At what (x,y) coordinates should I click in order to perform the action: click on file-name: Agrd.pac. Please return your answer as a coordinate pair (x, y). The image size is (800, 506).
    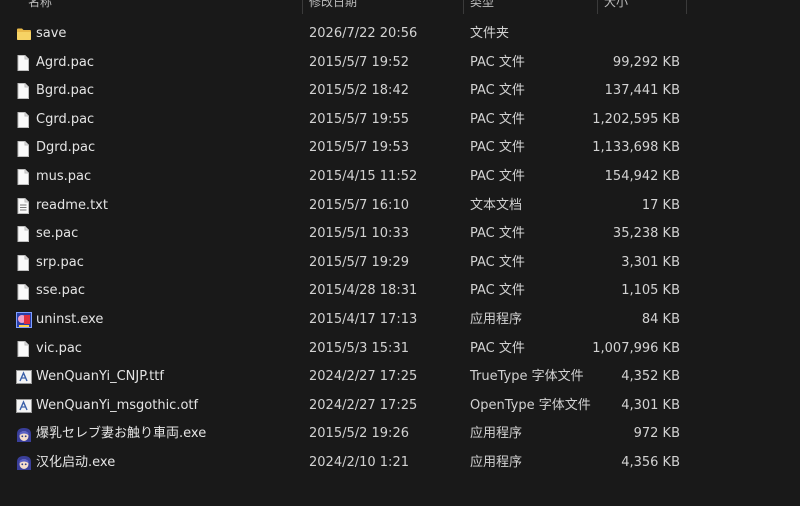
    Looking at the image, I should click on (65, 62).